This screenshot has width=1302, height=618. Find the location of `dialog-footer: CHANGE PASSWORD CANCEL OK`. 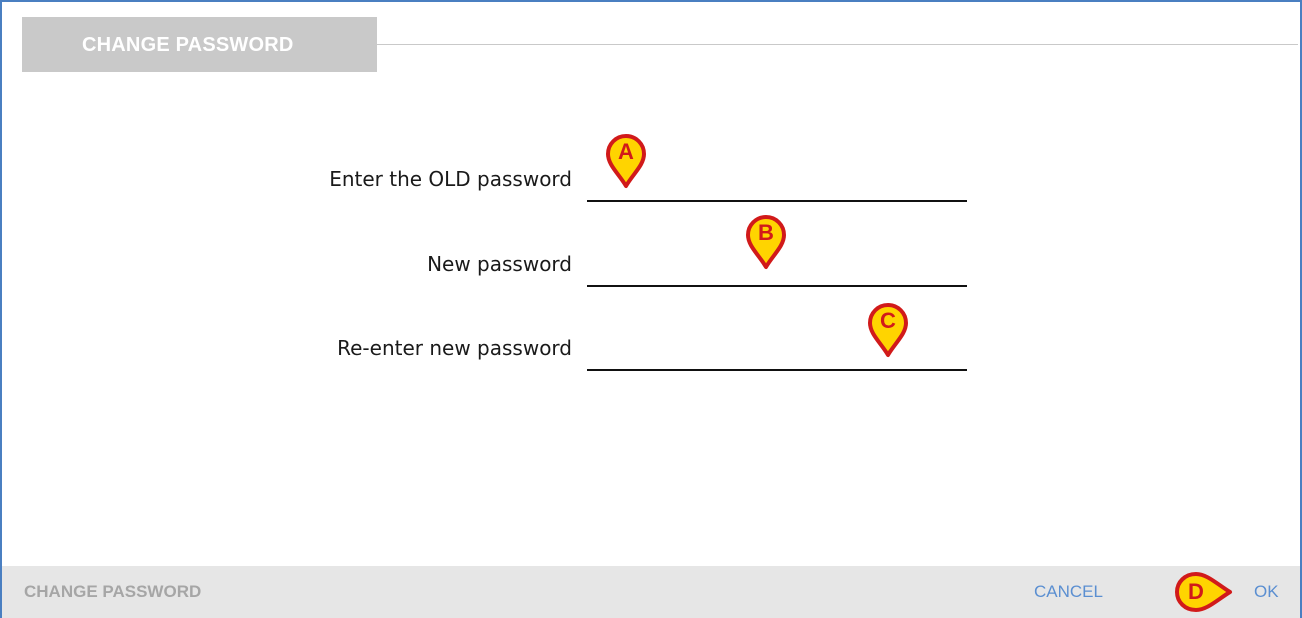

dialog-footer: CHANGE PASSWORD CANCEL OK is located at coordinates (651, 592).